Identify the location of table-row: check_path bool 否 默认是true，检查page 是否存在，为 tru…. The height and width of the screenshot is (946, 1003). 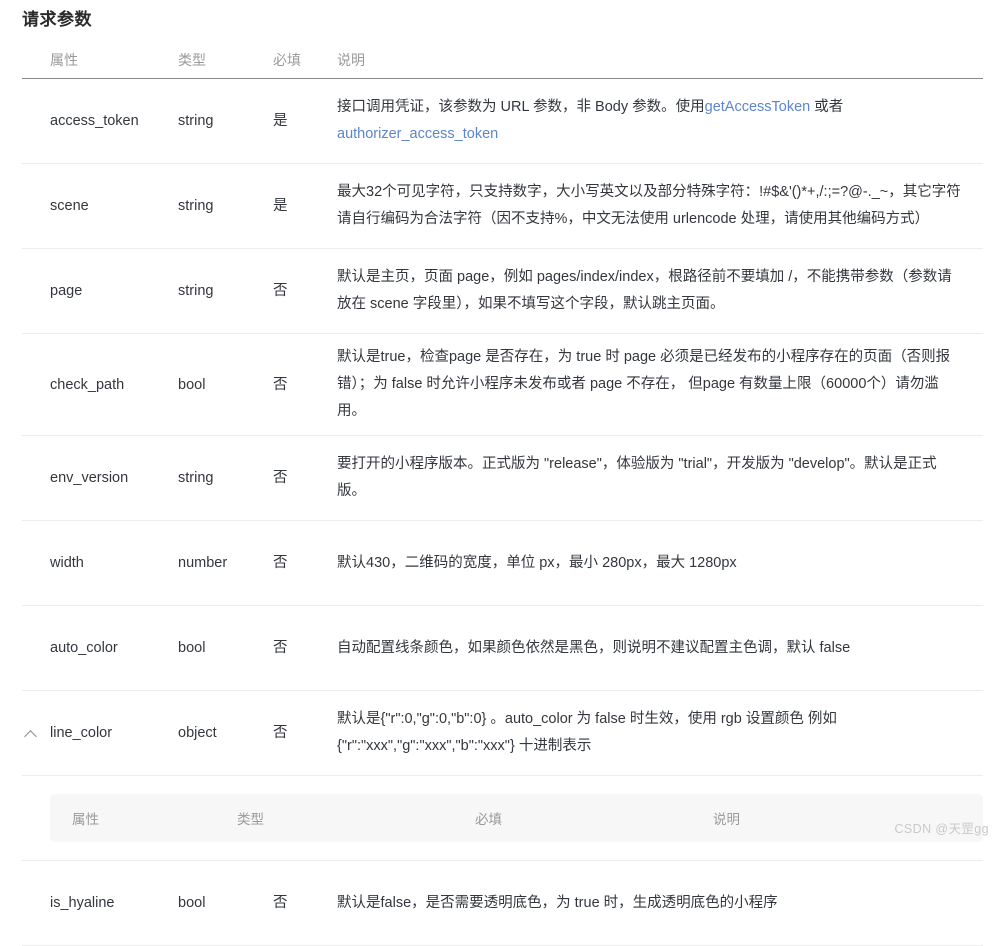
(502, 385).